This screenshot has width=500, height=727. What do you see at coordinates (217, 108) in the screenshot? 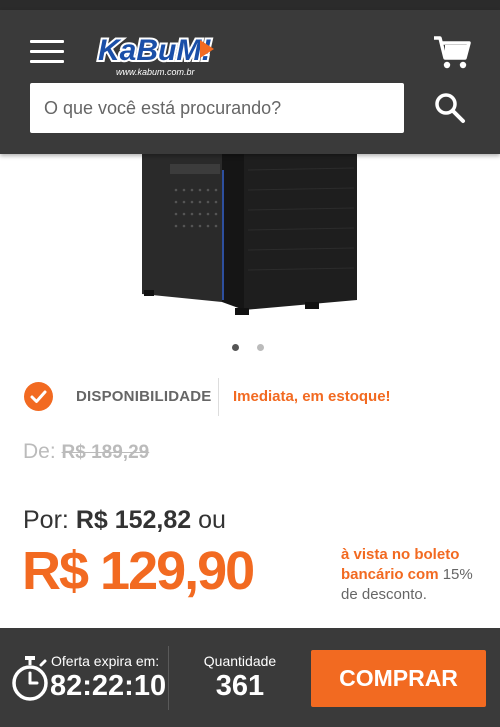
I see `search-input` at bounding box center [217, 108].